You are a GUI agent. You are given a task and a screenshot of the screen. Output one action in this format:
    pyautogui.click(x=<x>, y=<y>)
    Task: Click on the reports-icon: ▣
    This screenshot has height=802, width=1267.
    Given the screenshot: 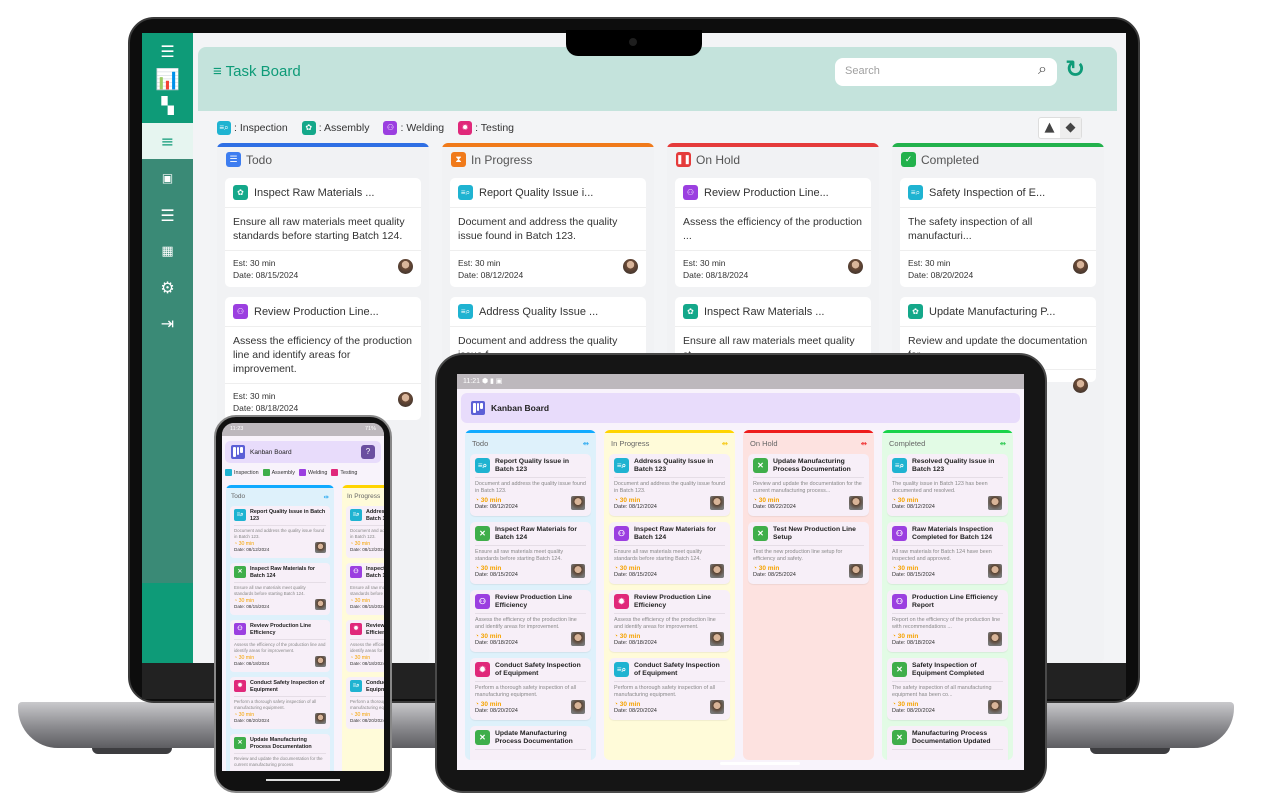 What is the action you would take?
    pyautogui.click(x=167, y=178)
    